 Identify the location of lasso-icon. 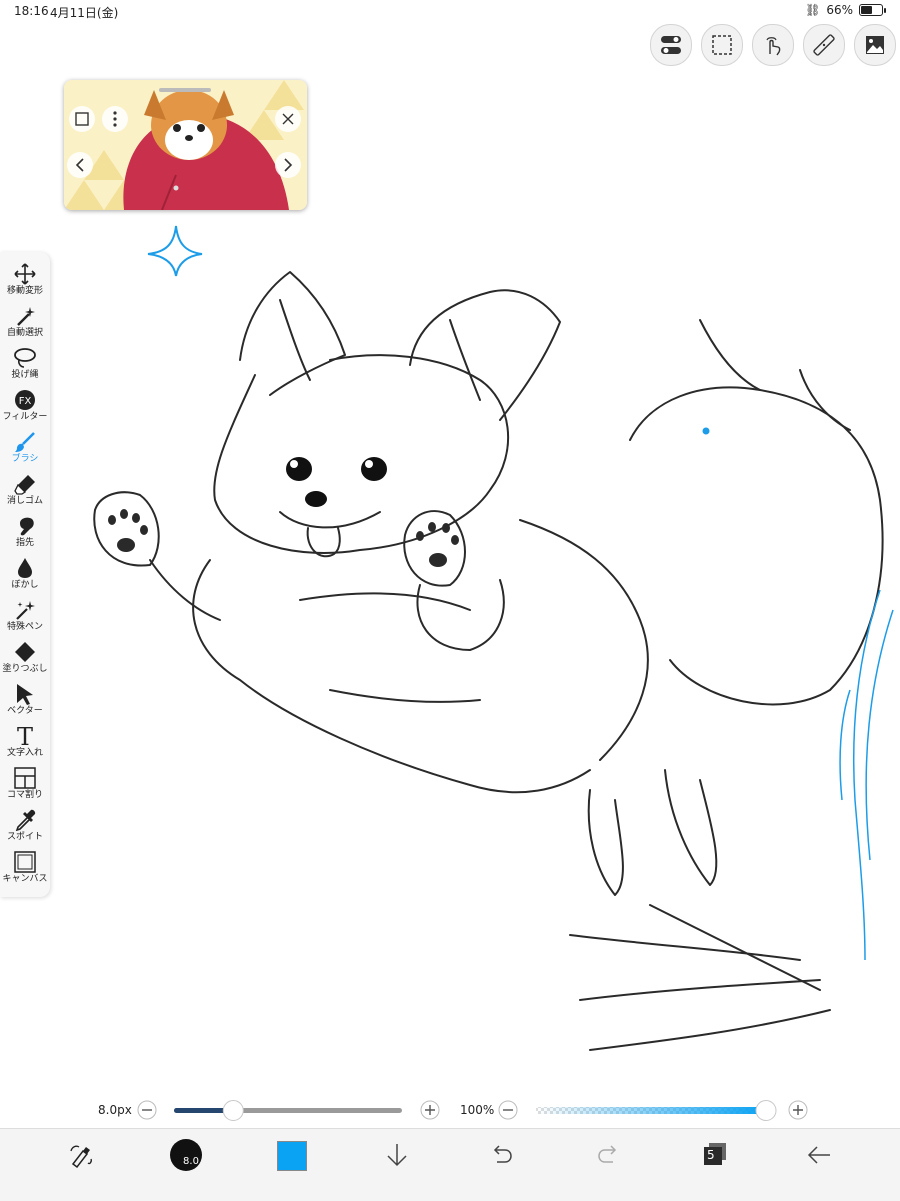
(25, 358).